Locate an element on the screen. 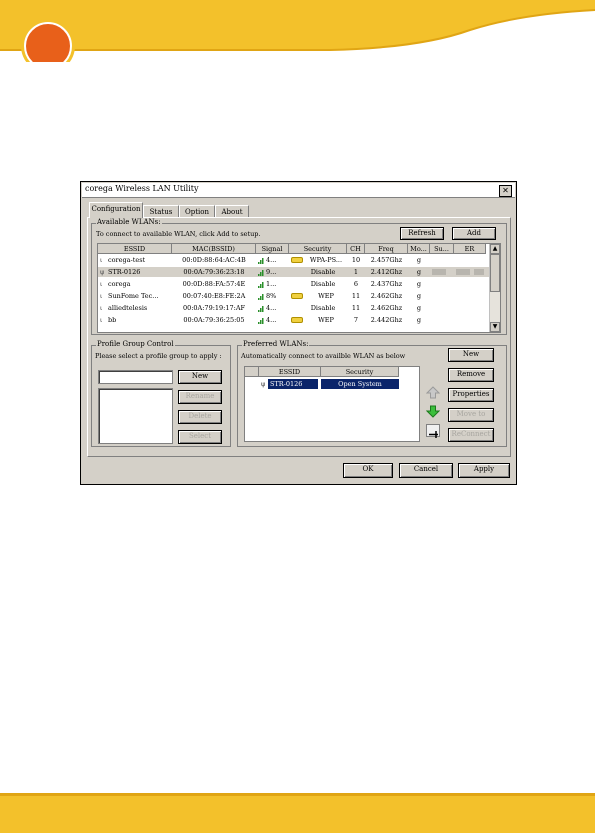 The height and width of the screenshot is (833, 595). profile-group-list is located at coordinates (135, 416).